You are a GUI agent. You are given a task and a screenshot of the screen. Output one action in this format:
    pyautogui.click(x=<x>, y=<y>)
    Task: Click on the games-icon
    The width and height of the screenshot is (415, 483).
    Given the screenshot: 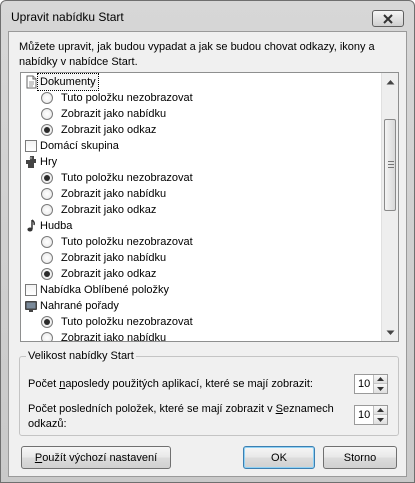 What is the action you would take?
    pyautogui.click(x=31, y=162)
    